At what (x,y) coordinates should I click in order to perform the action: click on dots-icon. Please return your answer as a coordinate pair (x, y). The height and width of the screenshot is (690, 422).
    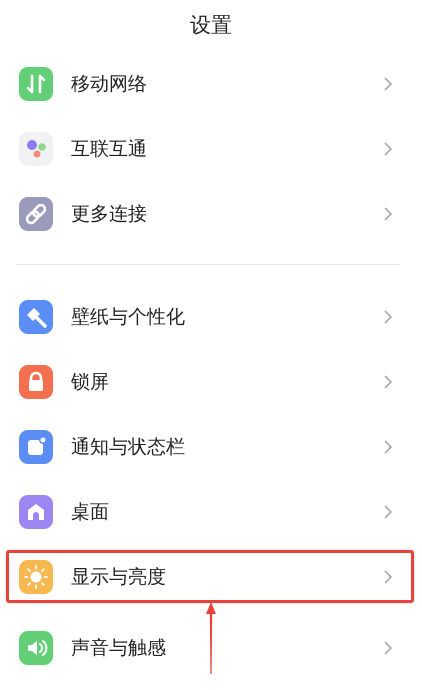
    Looking at the image, I should click on (36, 149).